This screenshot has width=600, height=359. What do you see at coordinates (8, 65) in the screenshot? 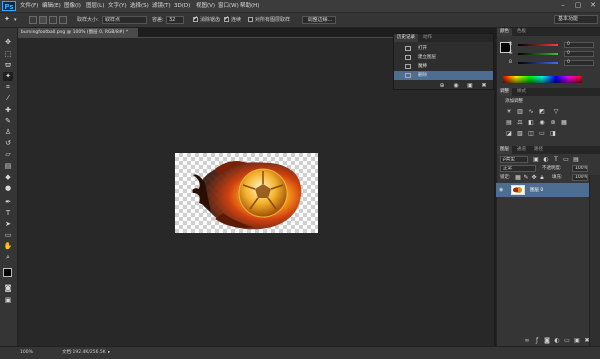
I see `lasso-tool-icon: ϖ` at bounding box center [8, 65].